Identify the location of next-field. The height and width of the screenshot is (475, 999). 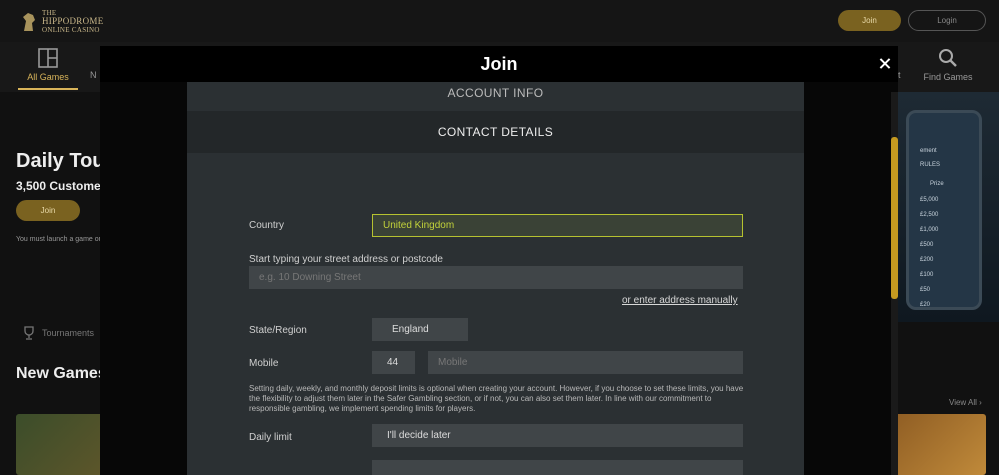
(557, 467).